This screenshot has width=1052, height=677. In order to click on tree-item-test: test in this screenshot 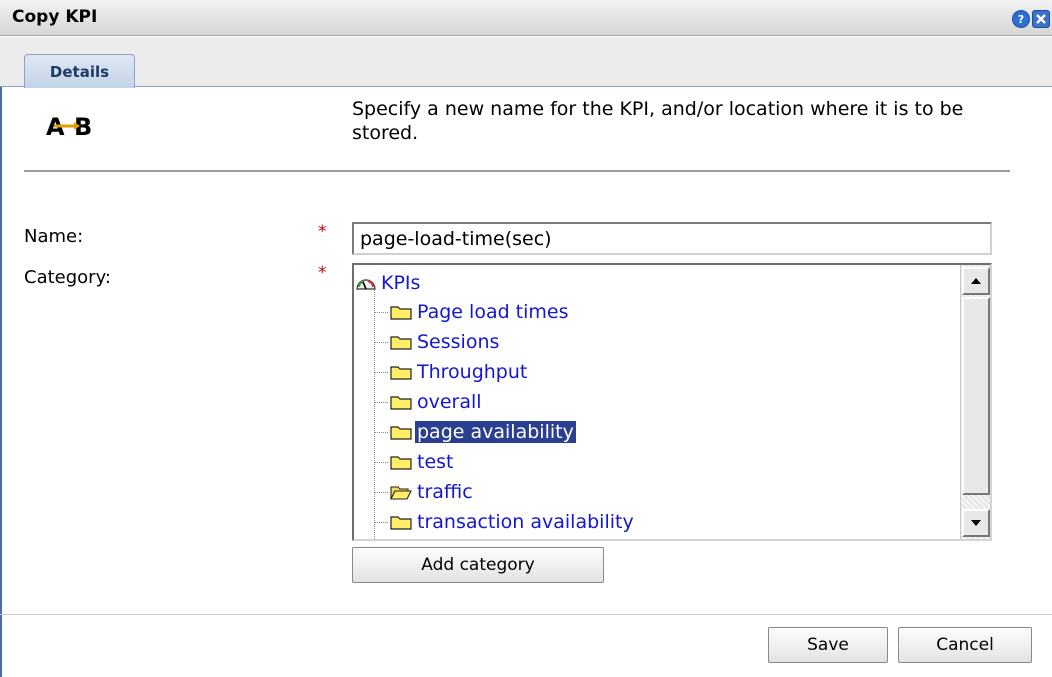, I will do `click(423, 462)`.